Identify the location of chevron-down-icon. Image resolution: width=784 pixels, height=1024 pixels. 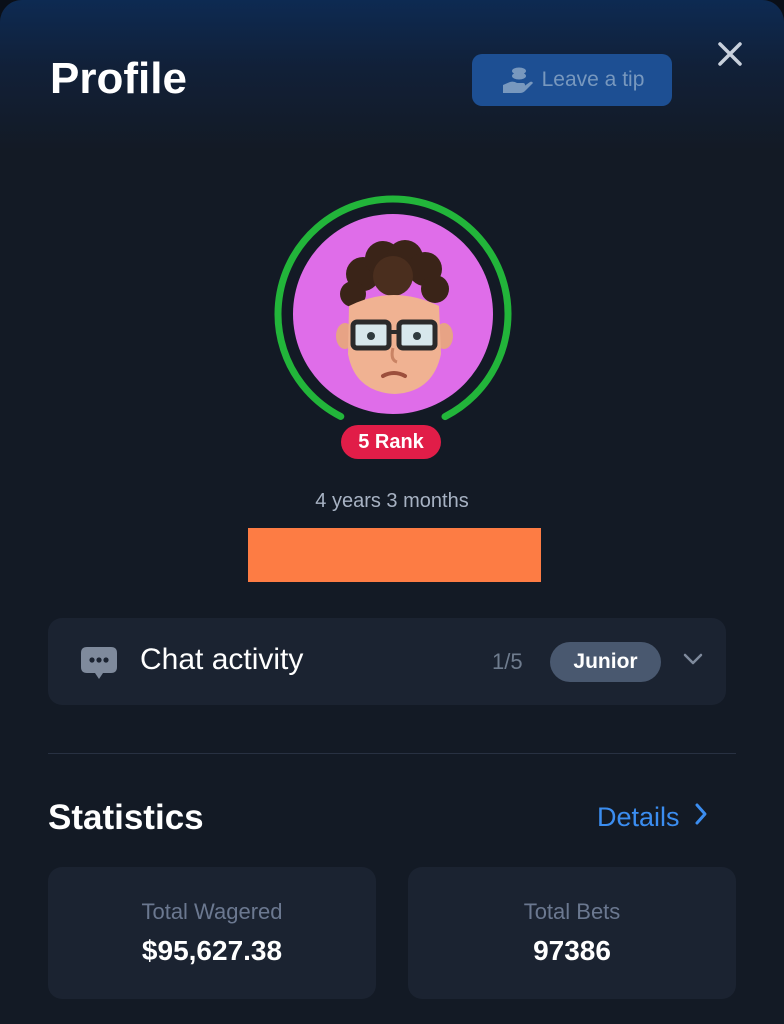
(693, 661).